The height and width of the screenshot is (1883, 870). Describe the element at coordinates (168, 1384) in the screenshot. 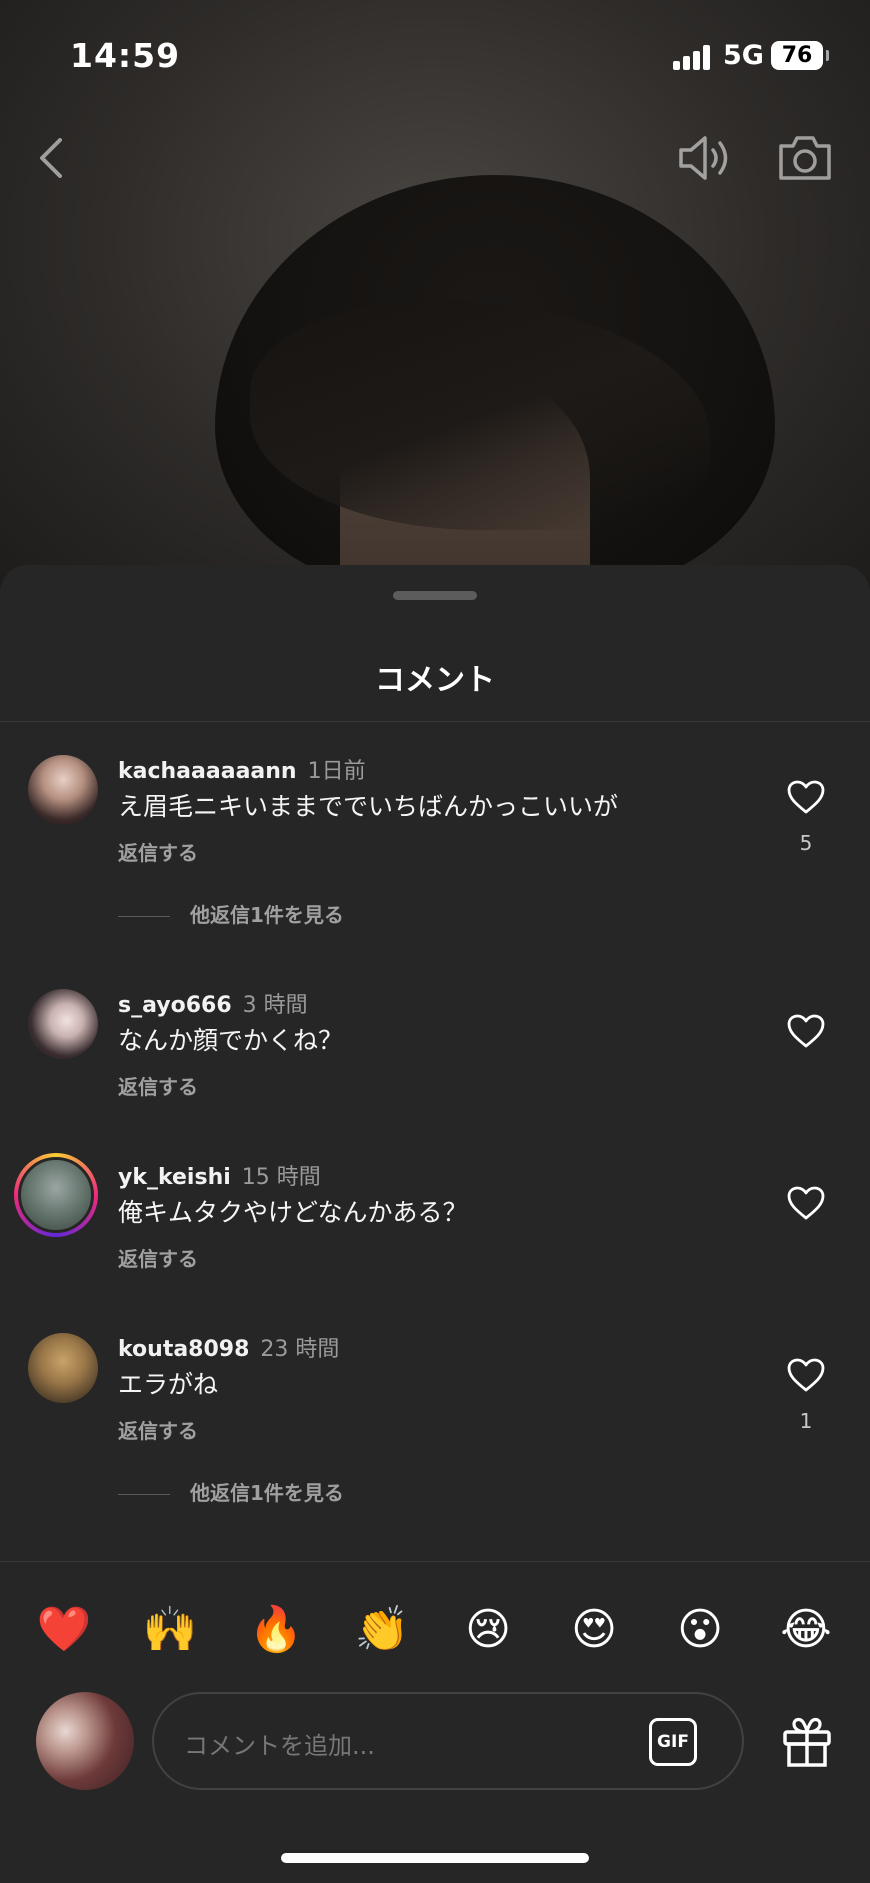

I see `comment-text: エラがね` at that location.